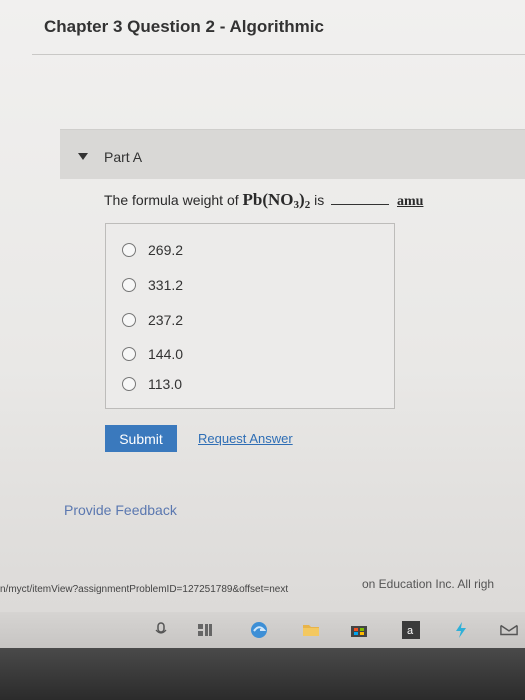 The width and height of the screenshot is (525, 700). I want to click on task-view-icon, so click(205, 630).